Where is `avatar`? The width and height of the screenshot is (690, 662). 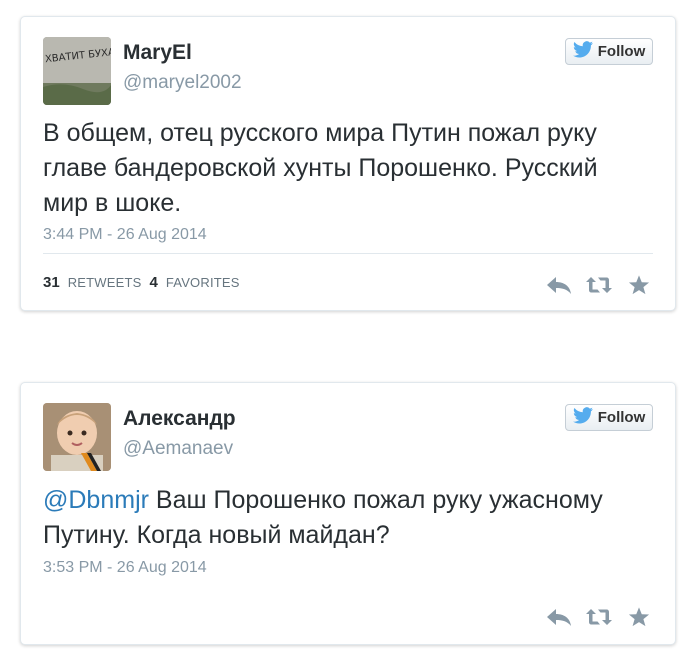 avatar is located at coordinates (77, 437).